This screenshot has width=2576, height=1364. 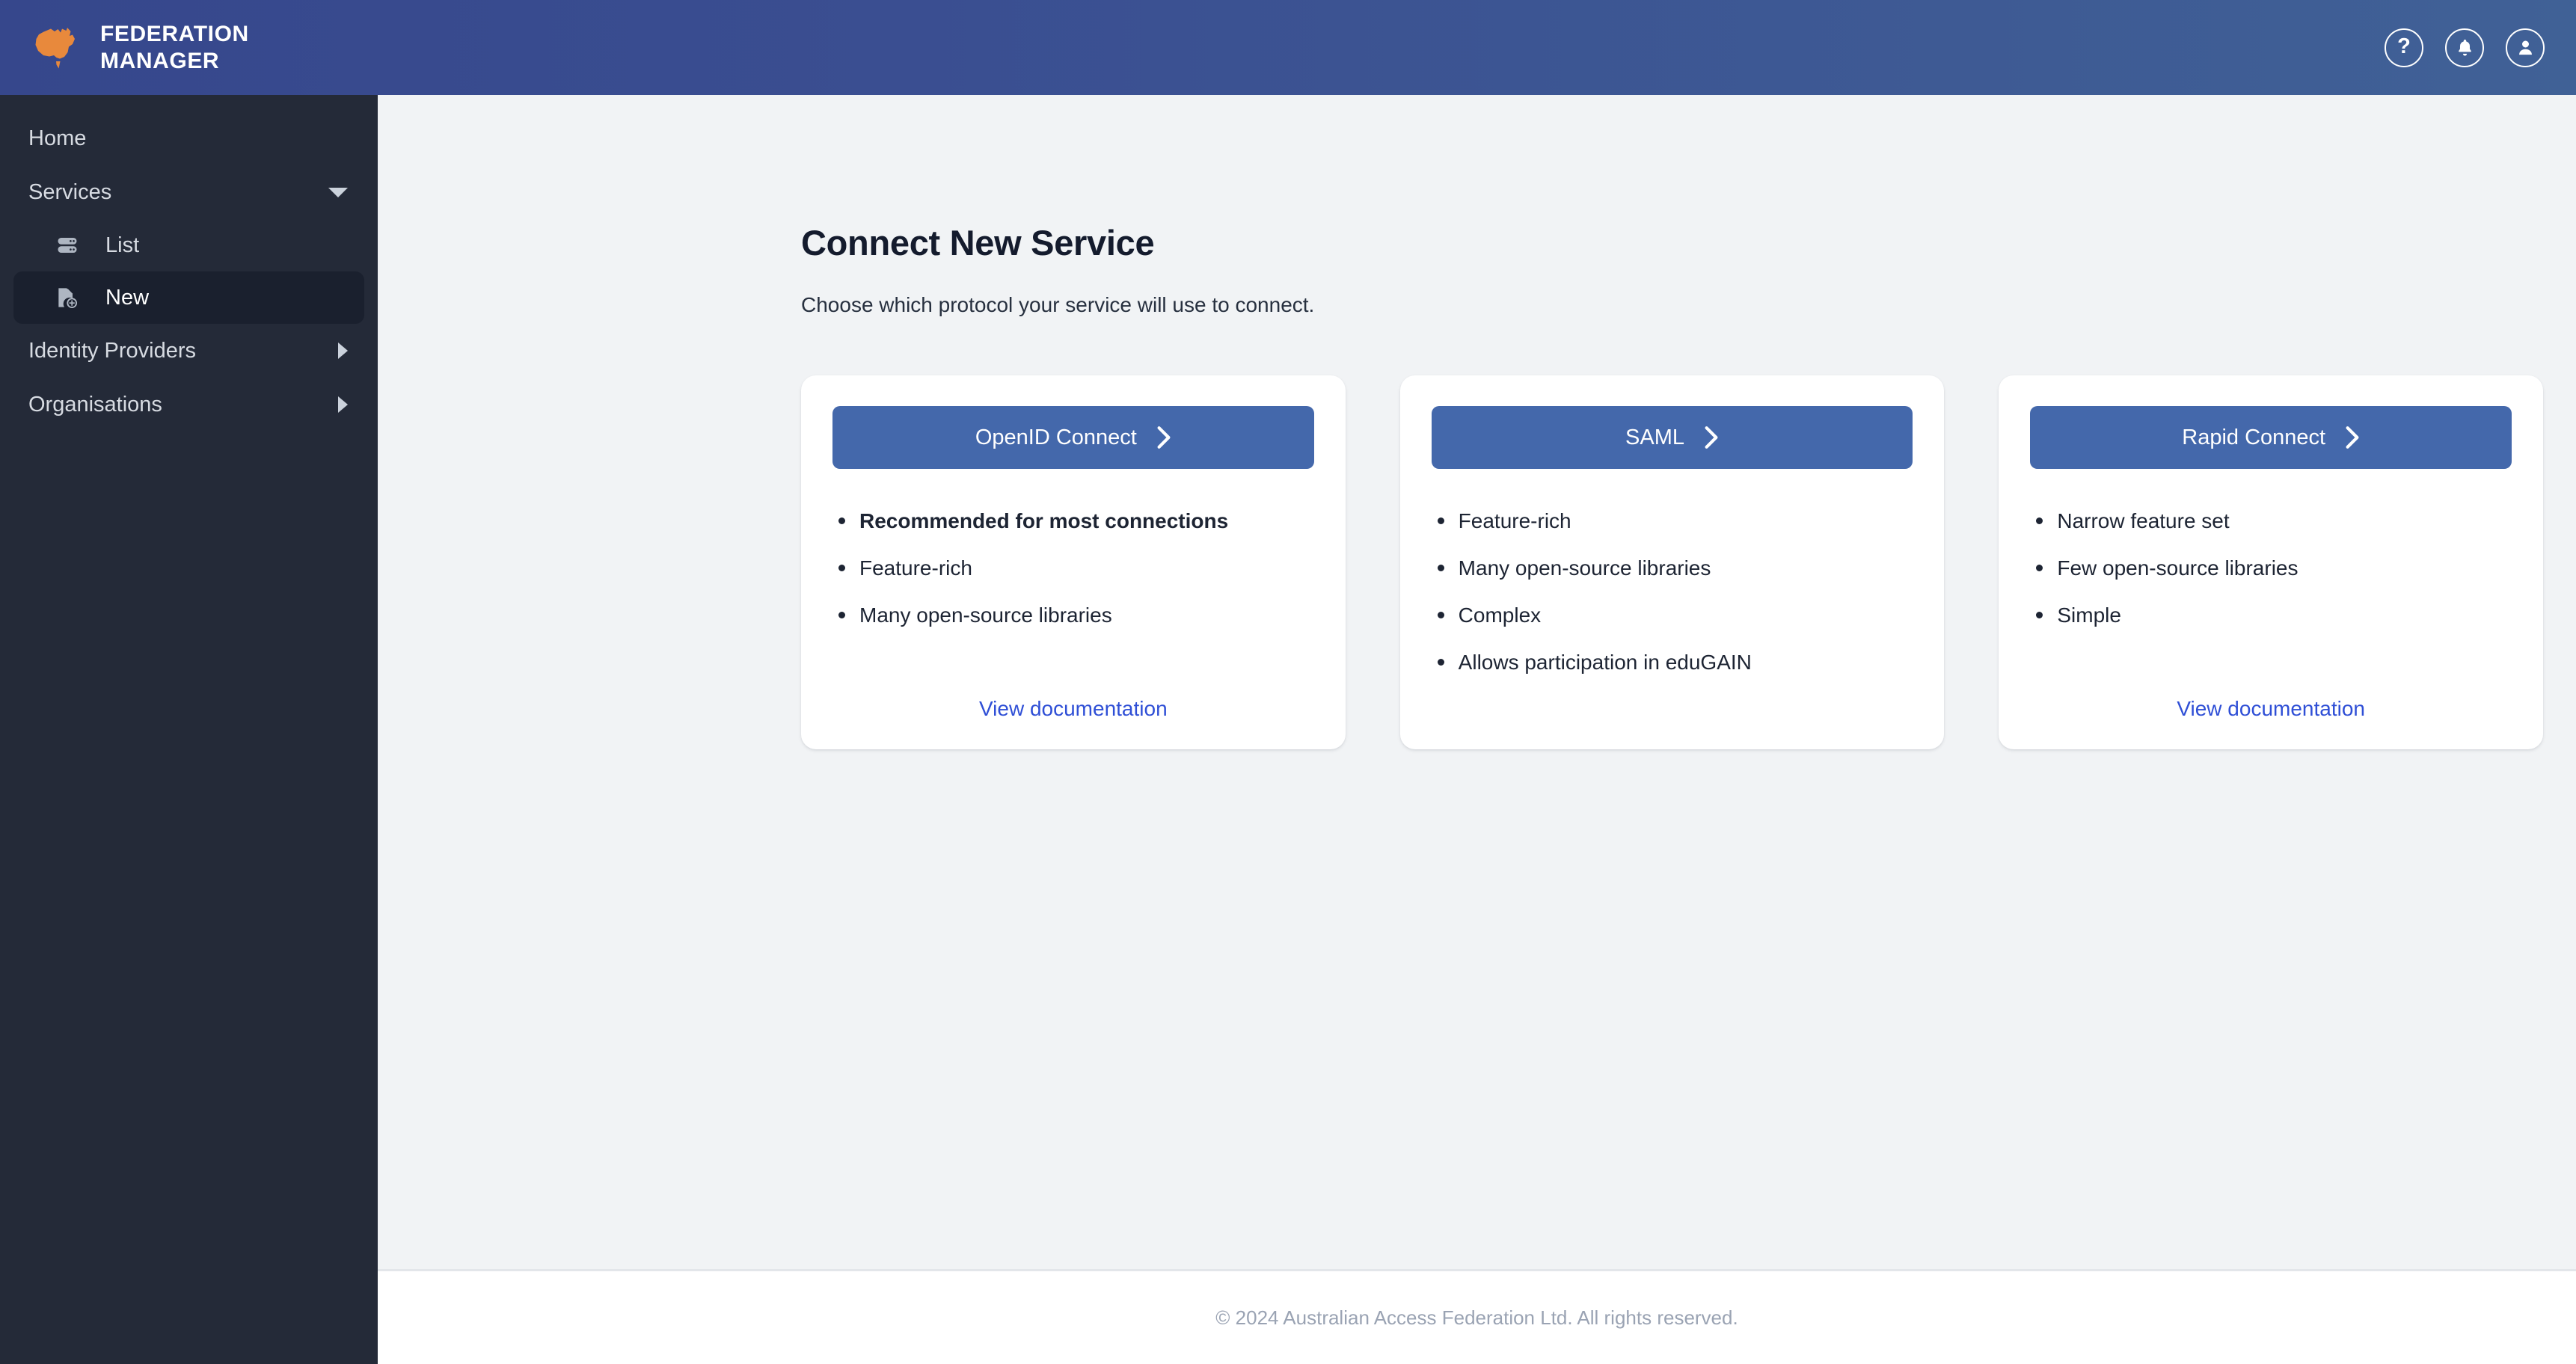 What do you see at coordinates (174, 34) in the screenshot?
I see `brand-line-1: FEDERATION` at bounding box center [174, 34].